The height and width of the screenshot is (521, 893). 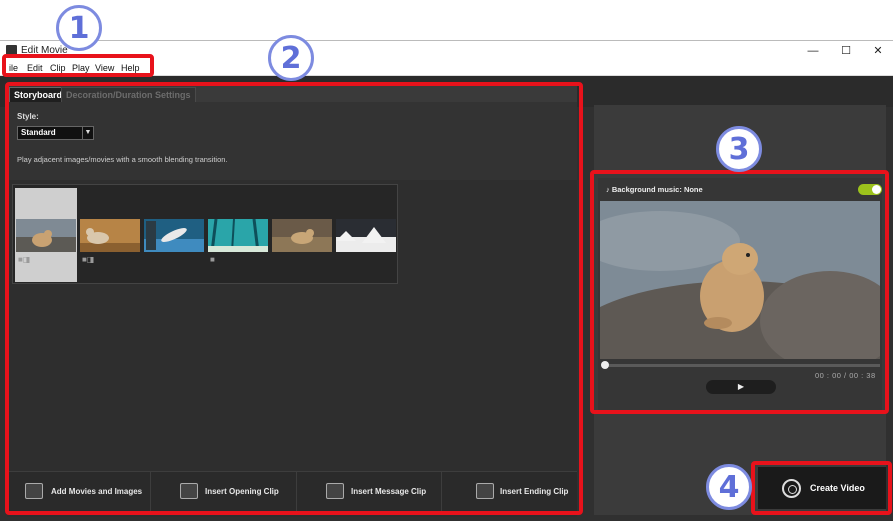 I want to click on style-selected-value: Standard, so click(x=38, y=132).